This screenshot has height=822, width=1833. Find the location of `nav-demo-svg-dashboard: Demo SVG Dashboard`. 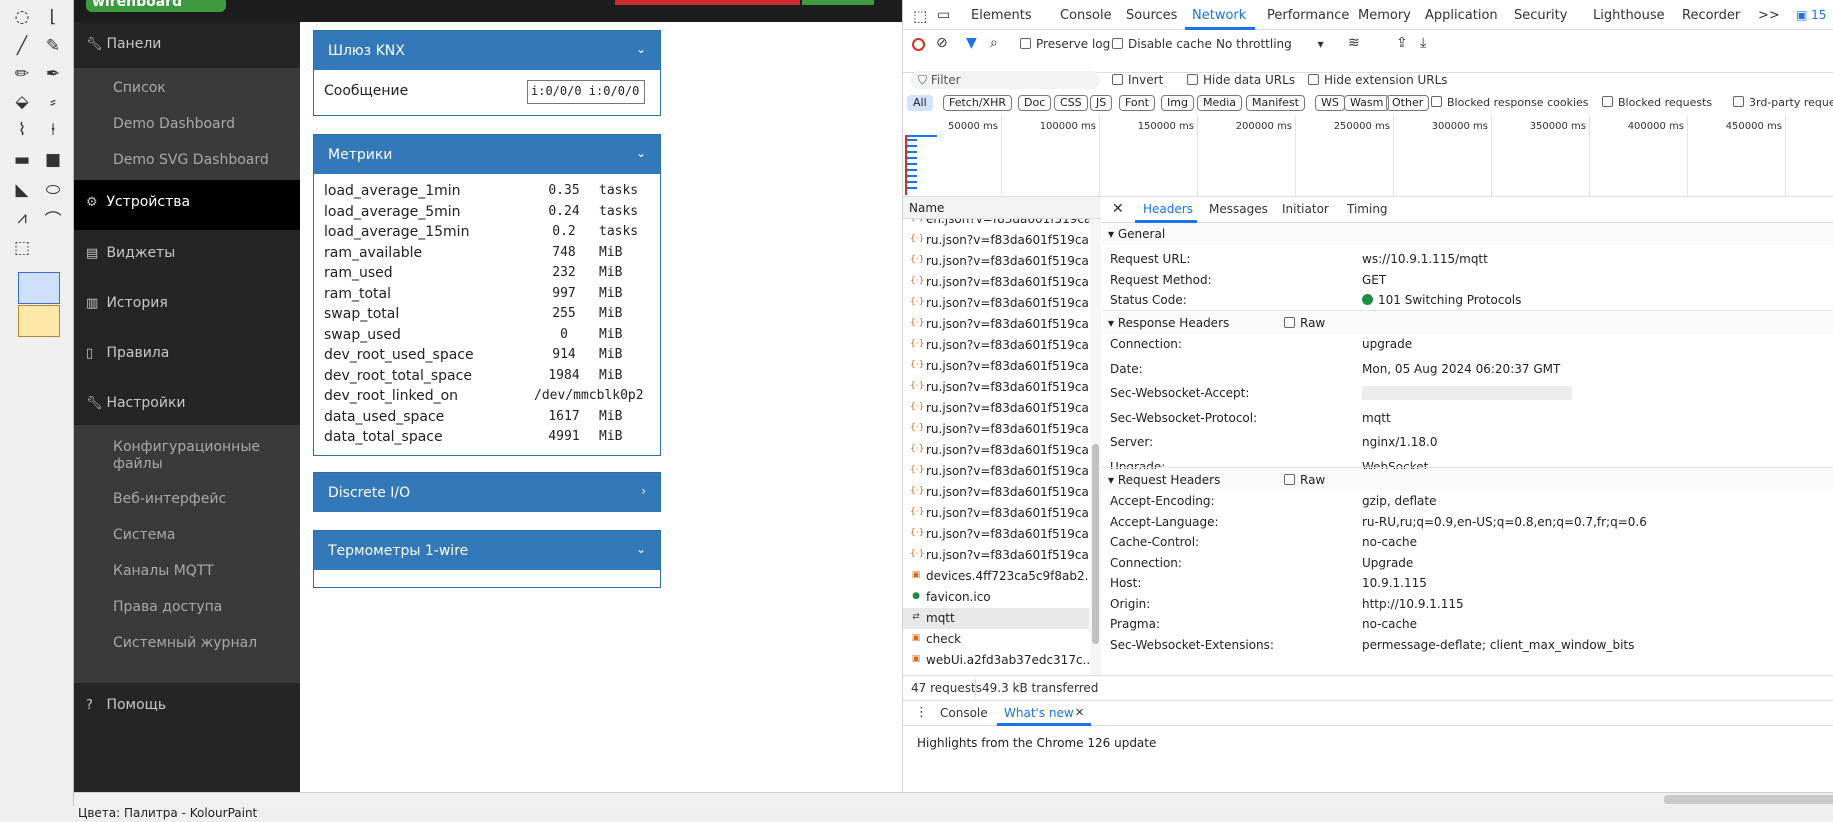

nav-demo-svg-dashboard: Demo SVG Dashboard is located at coordinates (203, 160).